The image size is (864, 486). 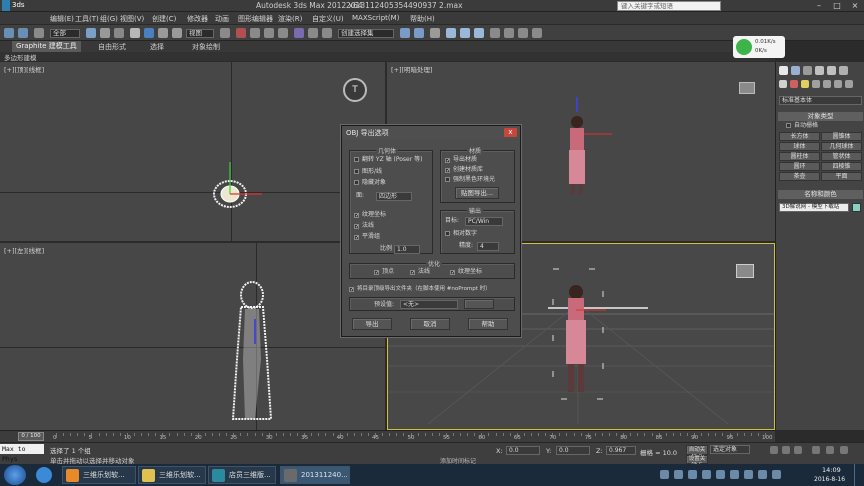 I want to click on menu-animation: 动画, so click(x=222, y=19).